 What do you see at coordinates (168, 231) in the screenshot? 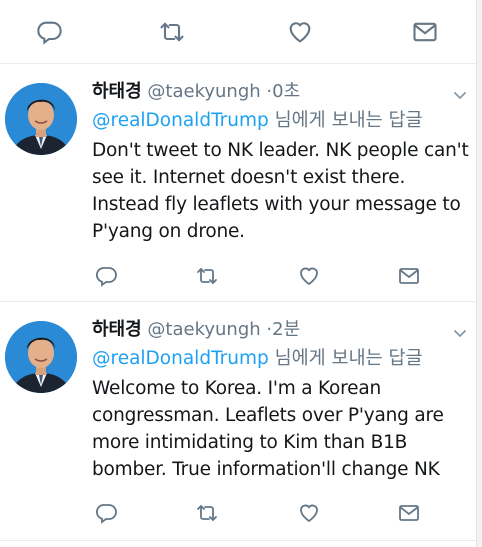
I see `tweet-text-line: P'yang on drone.` at bounding box center [168, 231].